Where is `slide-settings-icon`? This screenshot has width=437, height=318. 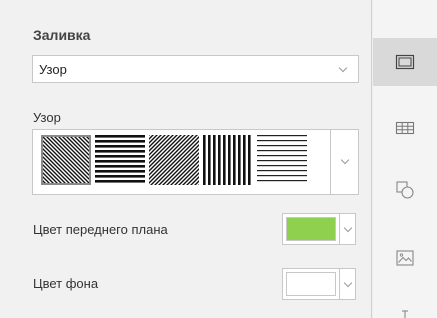 slide-settings-icon is located at coordinates (405, 62).